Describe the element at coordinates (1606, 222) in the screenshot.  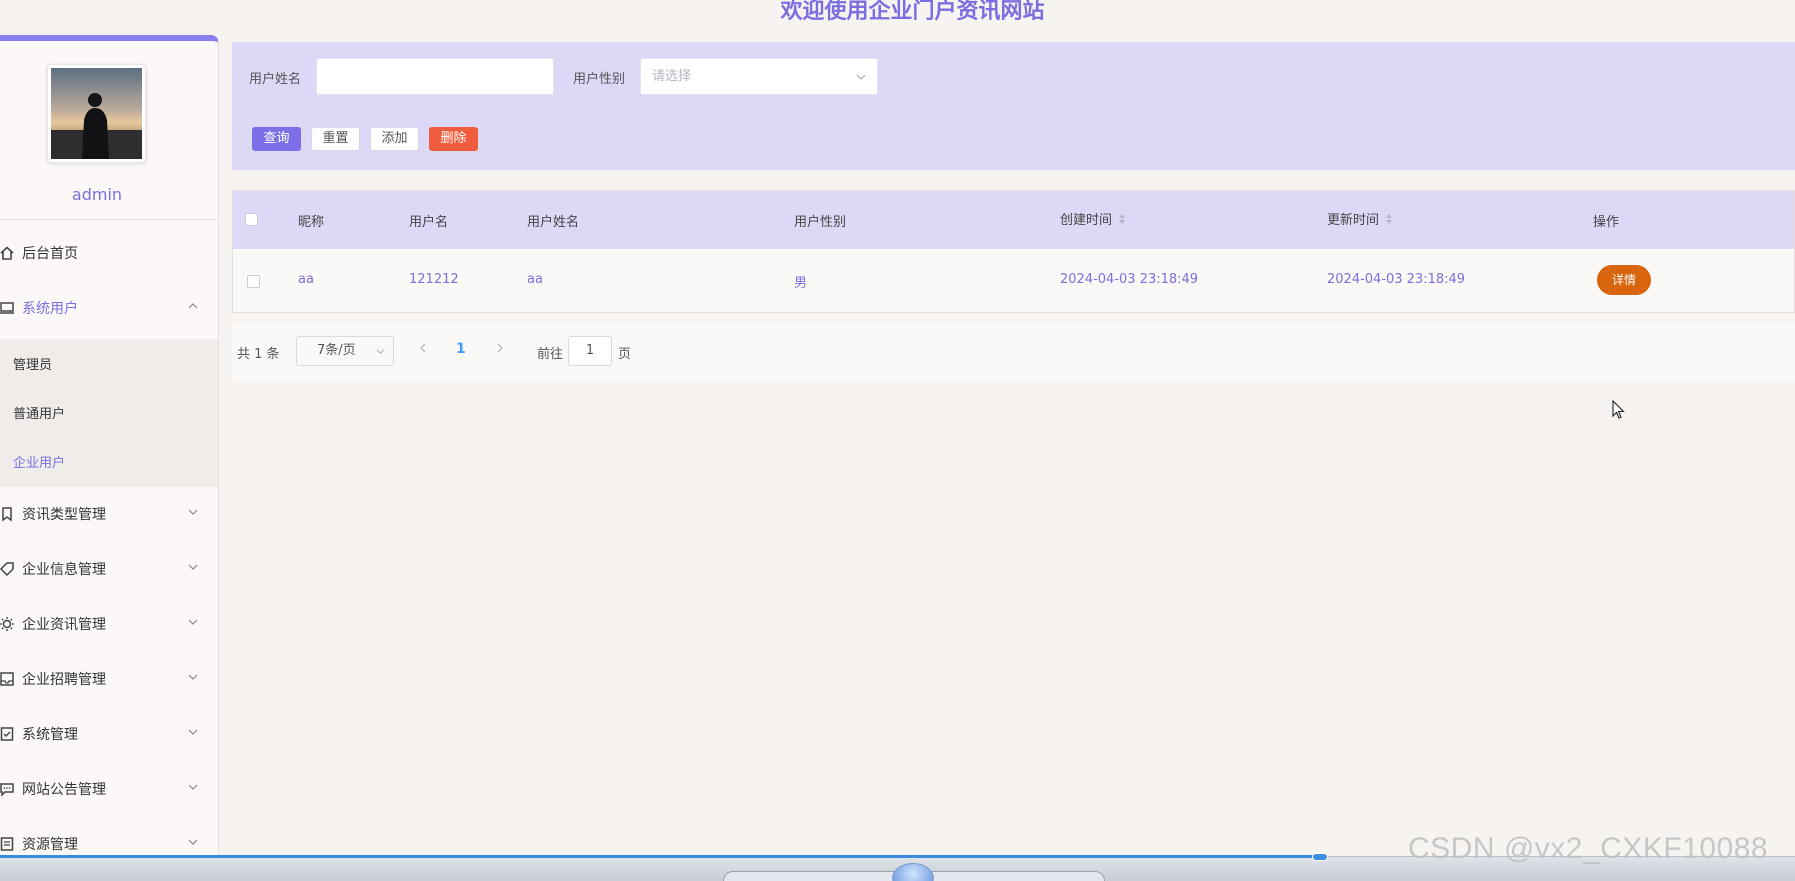
I see `column-header-actions: 操作` at that location.